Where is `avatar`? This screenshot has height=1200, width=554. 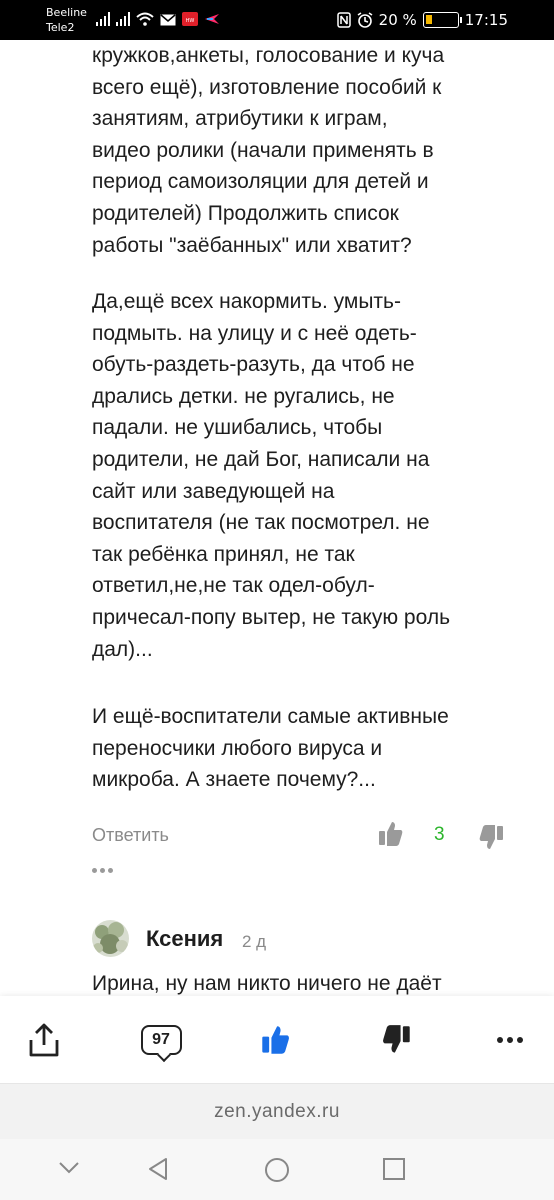 avatar is located at coordinates (110, 938).